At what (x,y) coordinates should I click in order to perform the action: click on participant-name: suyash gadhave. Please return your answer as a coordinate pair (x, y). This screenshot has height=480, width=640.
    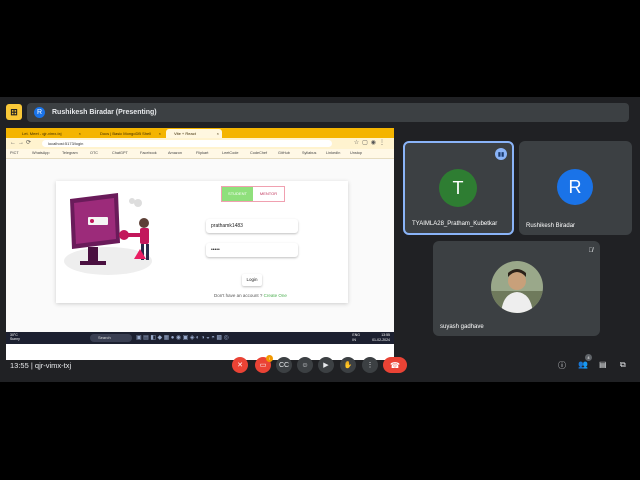
    Looking at the image, I should click on (462, 327).